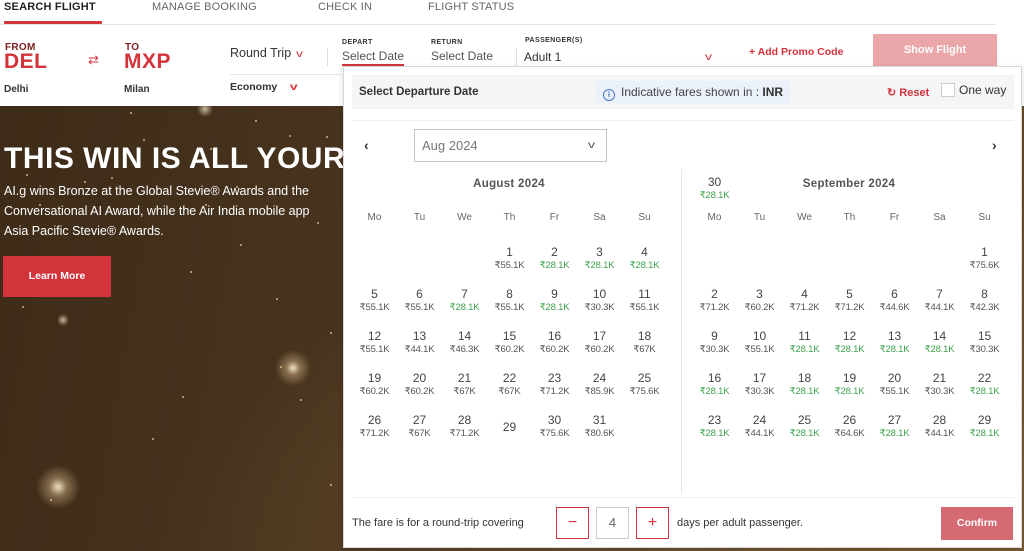 Image resolution: width=1024 pixels, height=551 pixels. I want to click on calendar-day: 9 ₹28.1K, so click(554, 301).